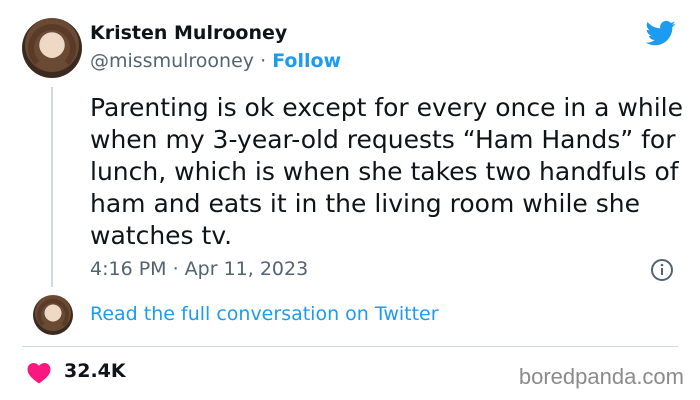  Describe the element at coordinates (264, 314) in the screenshot. I see `read-conversation-link: Read the full conversation on Twitter` at that location.